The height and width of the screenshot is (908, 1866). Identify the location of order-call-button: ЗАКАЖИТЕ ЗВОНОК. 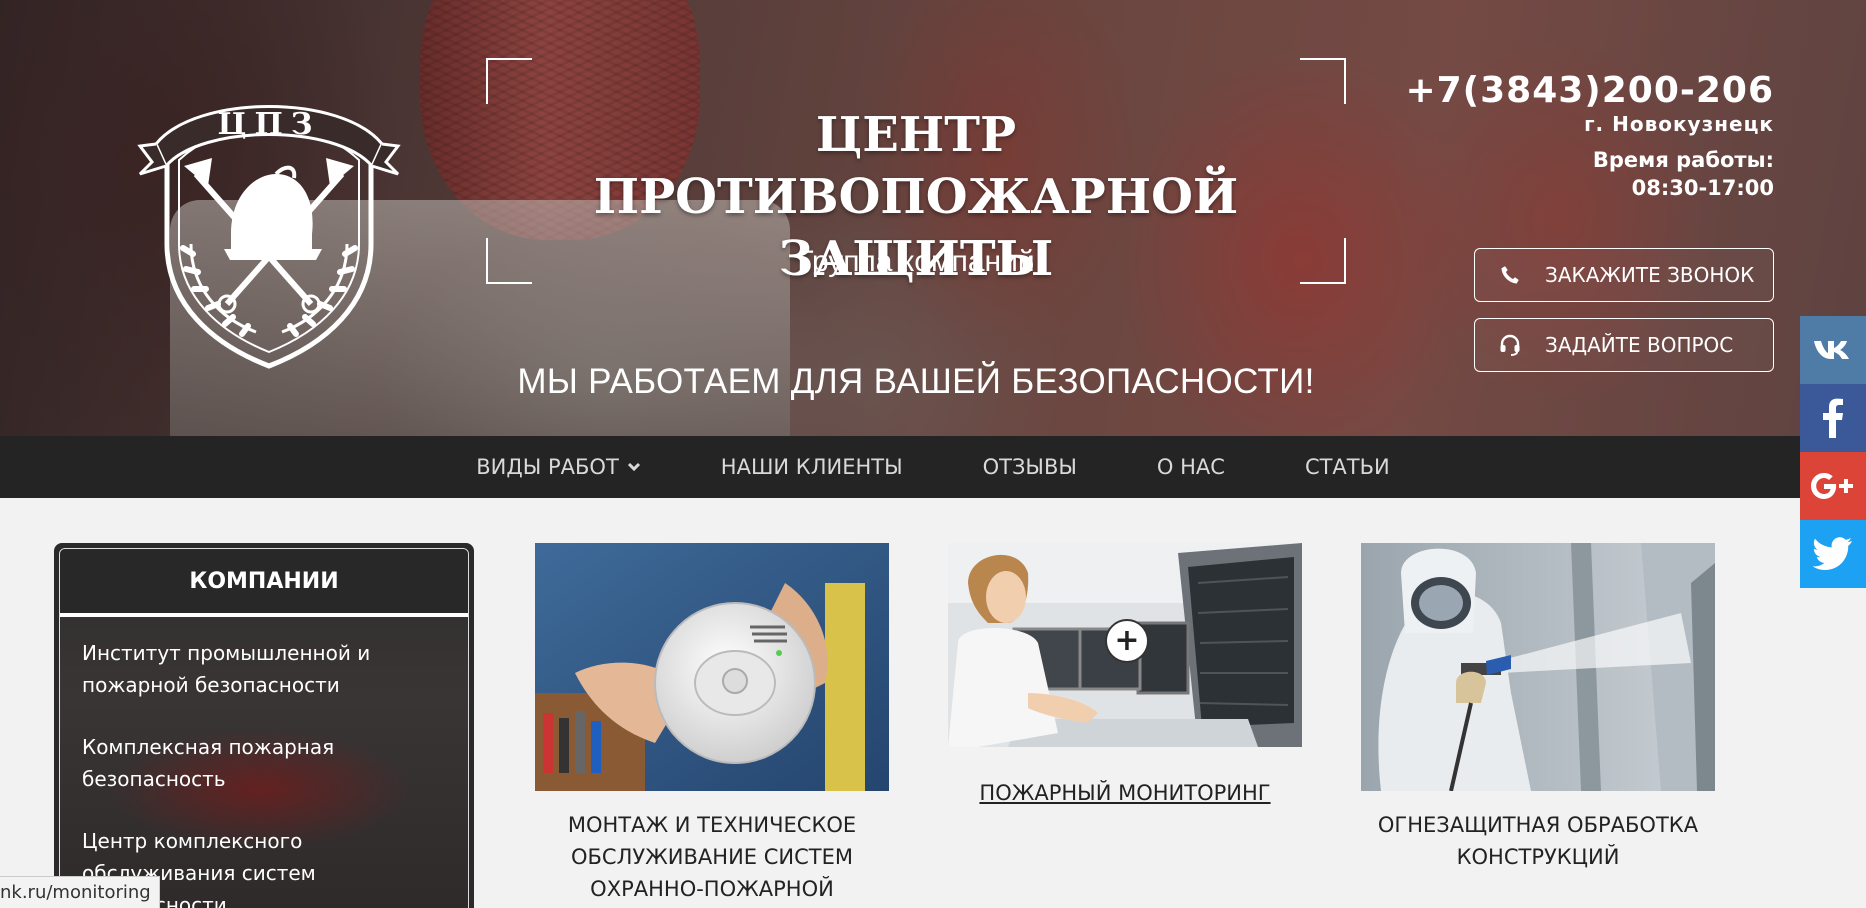
(1624, 275).